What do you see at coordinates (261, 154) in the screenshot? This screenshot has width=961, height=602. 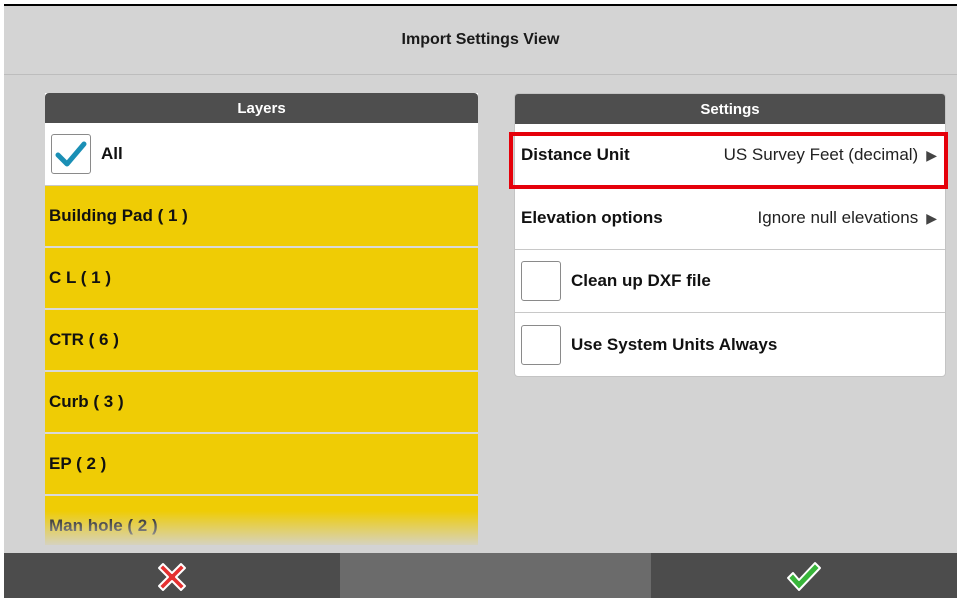 I see `layer-all-row: All` at bounding box center [261, 154].